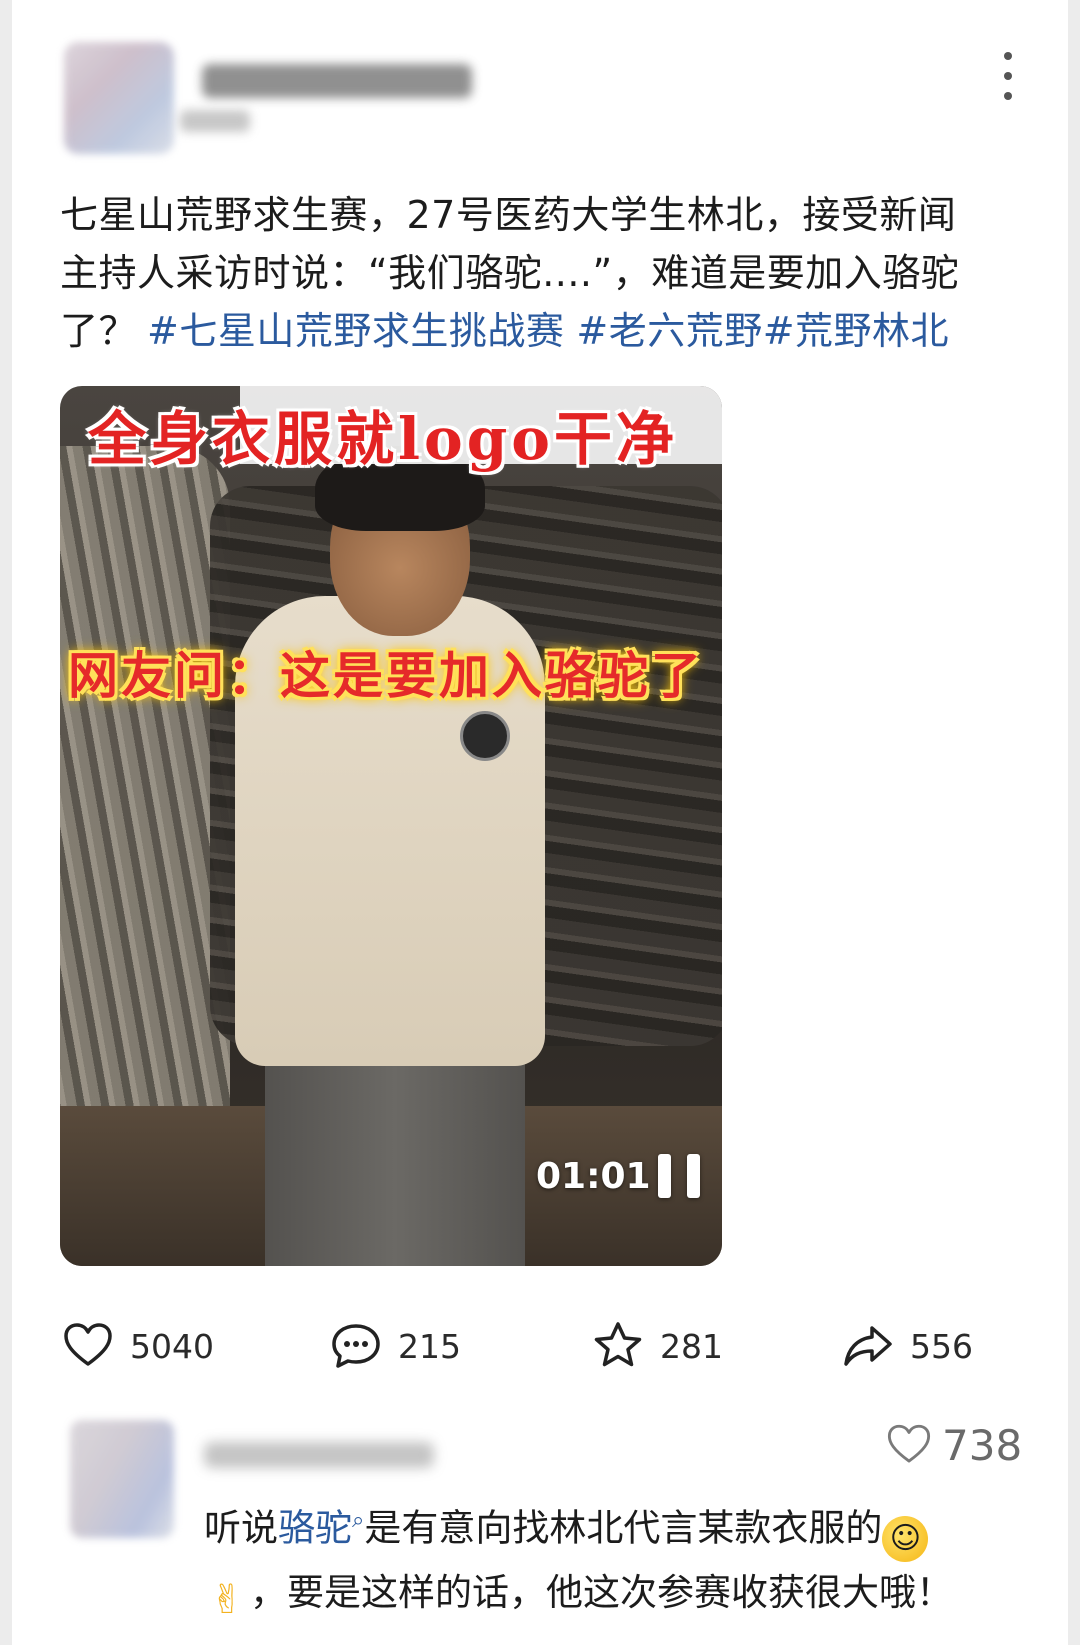  I want to click on like-button: 5040, so click(137, 1346).